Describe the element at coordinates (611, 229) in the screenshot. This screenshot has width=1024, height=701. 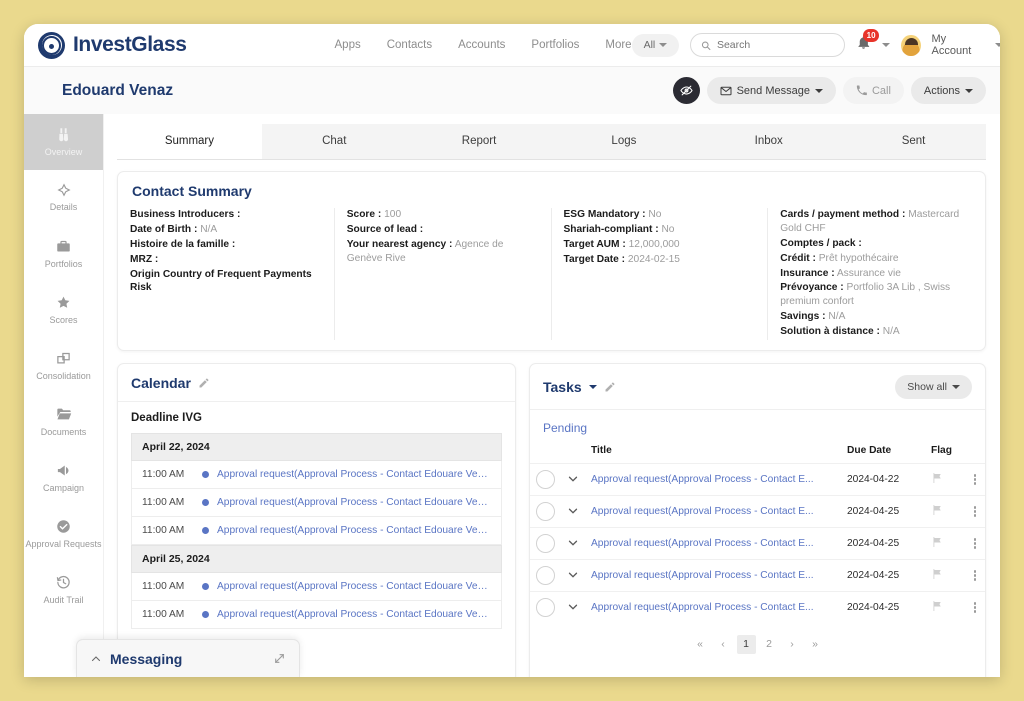
I see `summary-field-label: Shariah-compliant :` at that location.